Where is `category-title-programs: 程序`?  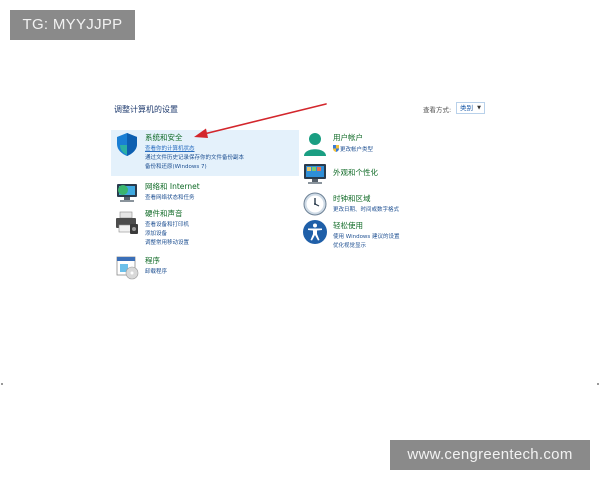
category-title-programs: 程序 is located at coordinates (152, 260).